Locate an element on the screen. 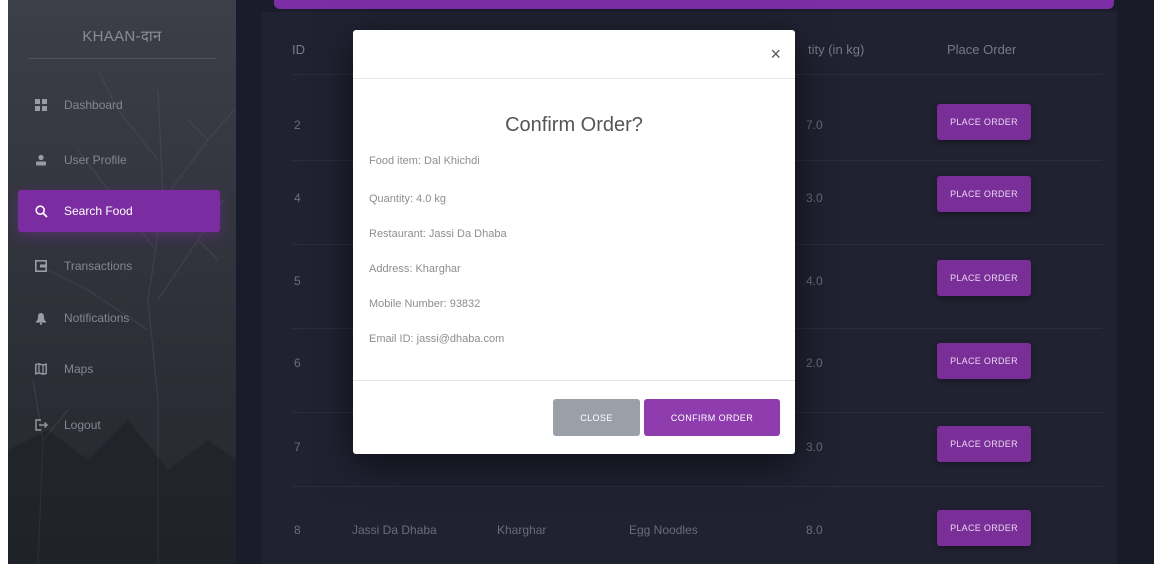 The height and width of the screenshot is (564, 1154). cell-id: 6 is located at coordinates (297, 363).